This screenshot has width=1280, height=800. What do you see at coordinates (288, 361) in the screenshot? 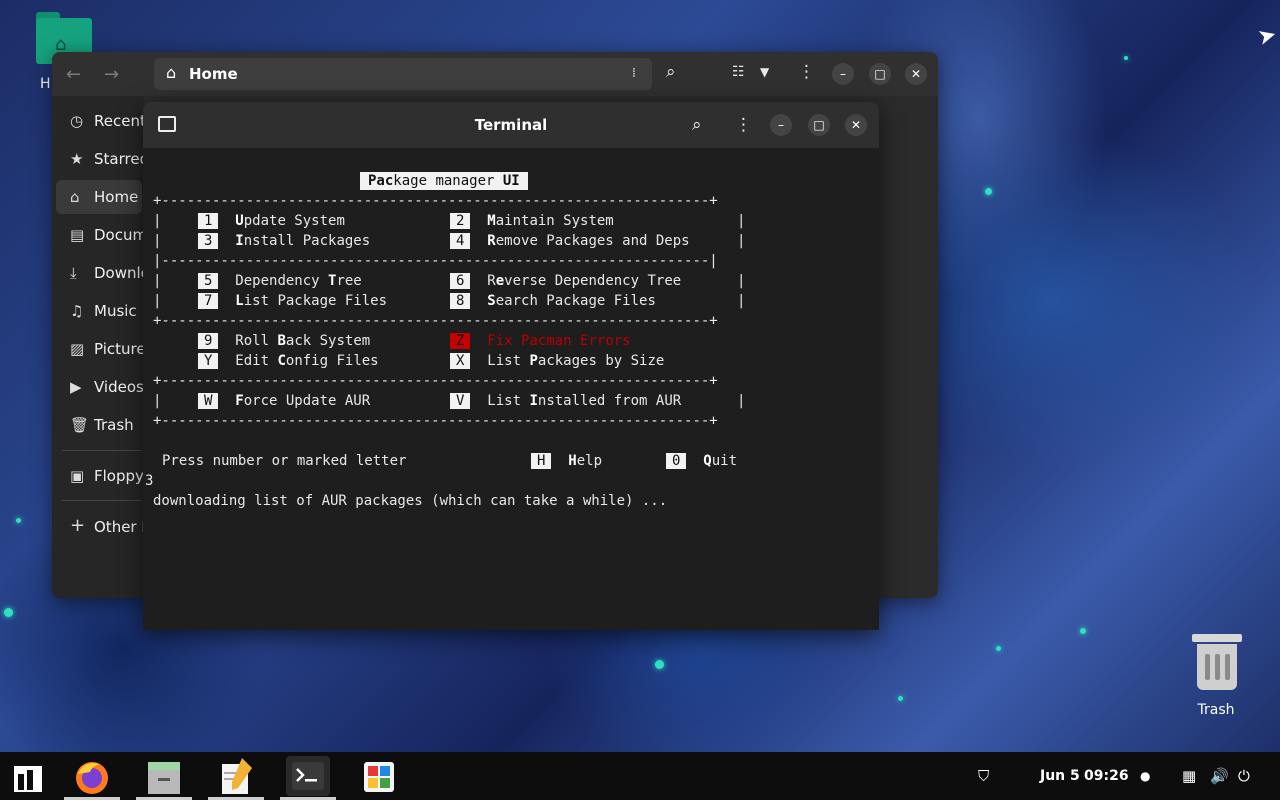
I see `menu-item-edit-config-files: Y Edit Config Files` at bounding box center [288, 361].